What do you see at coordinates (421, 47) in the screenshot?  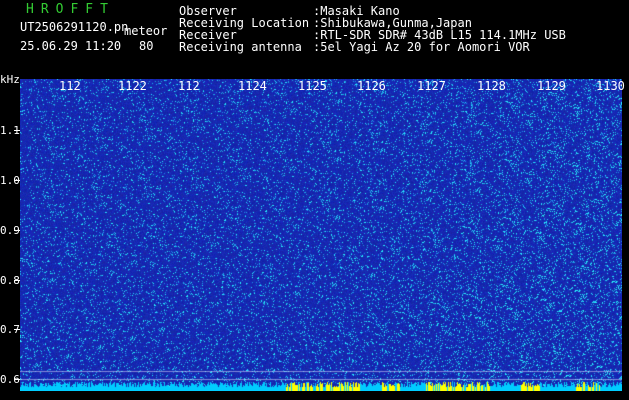 I see `antenna-value: :5el Yagi Az 20 for Aomori VOR` at bounding box center [421, 47].